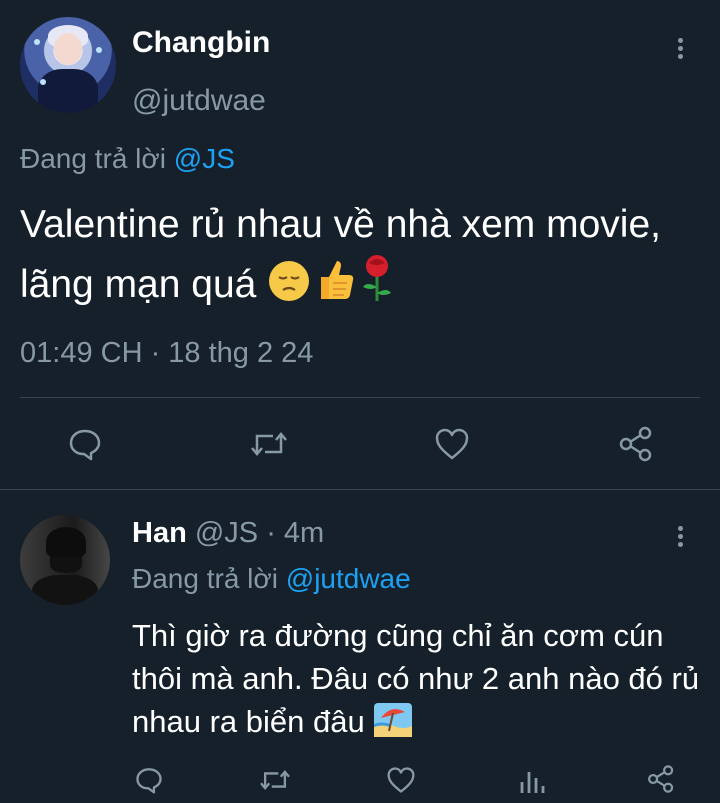 This screenshot has height=803, width=720. What do you see at coordinates (66, 542) in the screenshot?
I see `avatar-hair` at bounding box center [66, 542].